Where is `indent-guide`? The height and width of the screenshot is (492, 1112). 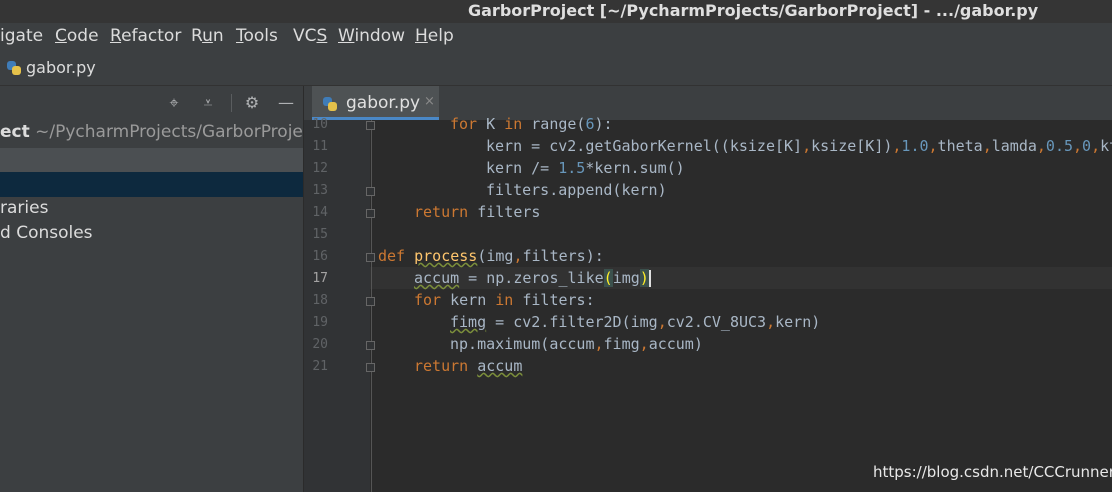 indent-guide is located at coordinates (371, 306).